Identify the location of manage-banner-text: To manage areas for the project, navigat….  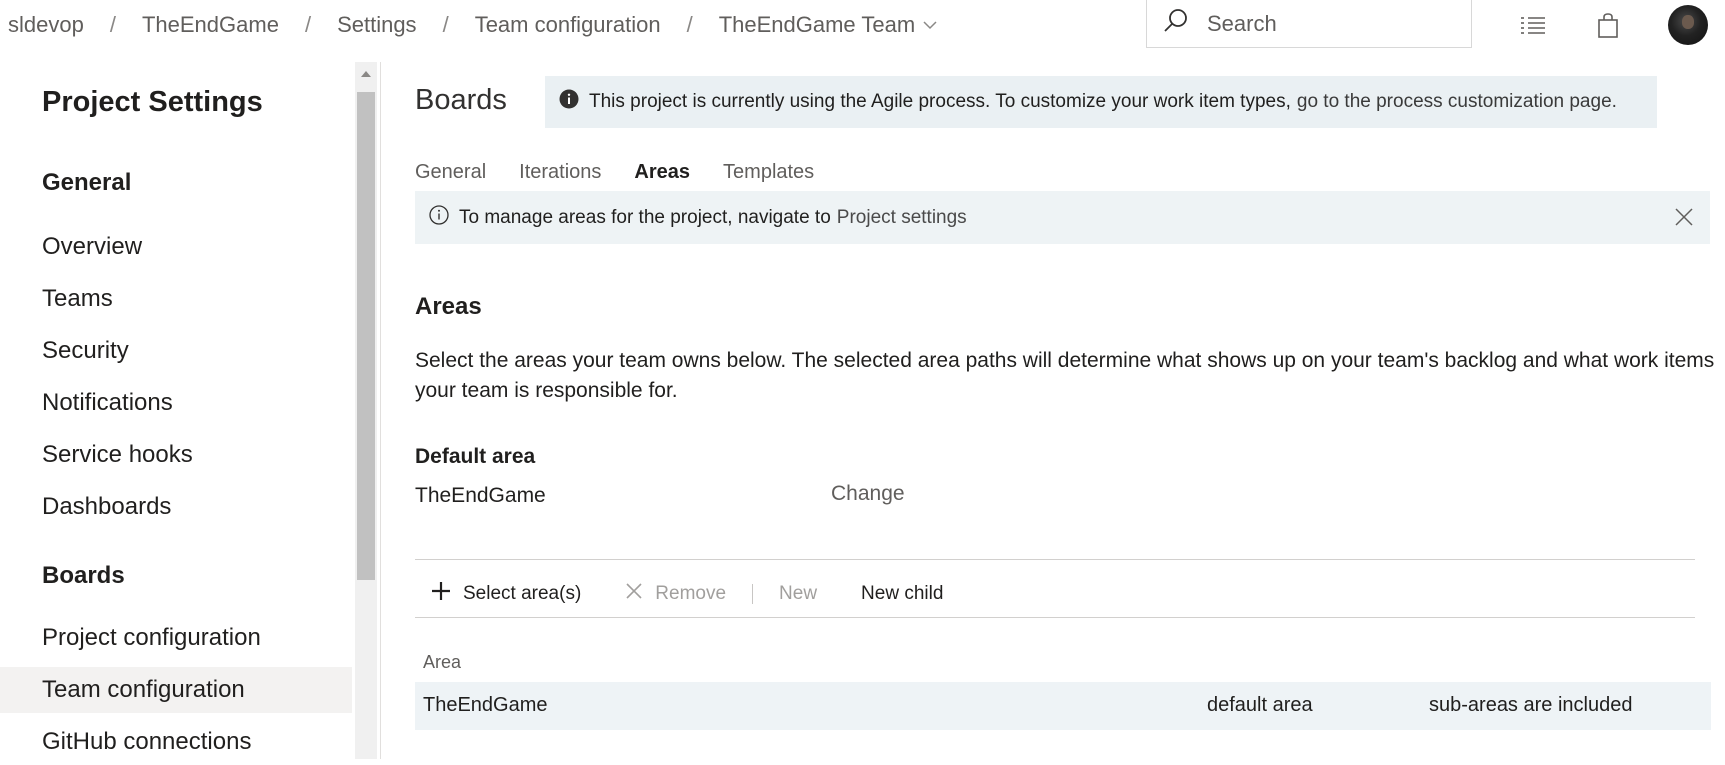
(645, 217).